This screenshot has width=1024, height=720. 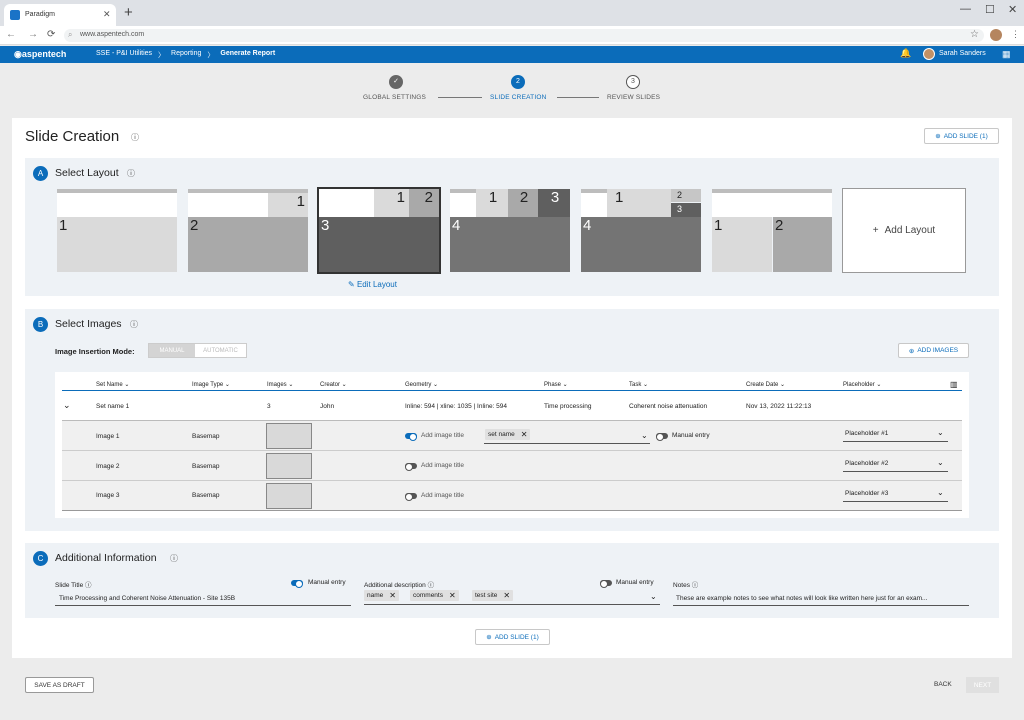 I want to click on user-name: Sarah Sanders, so click(x=962, y=53).